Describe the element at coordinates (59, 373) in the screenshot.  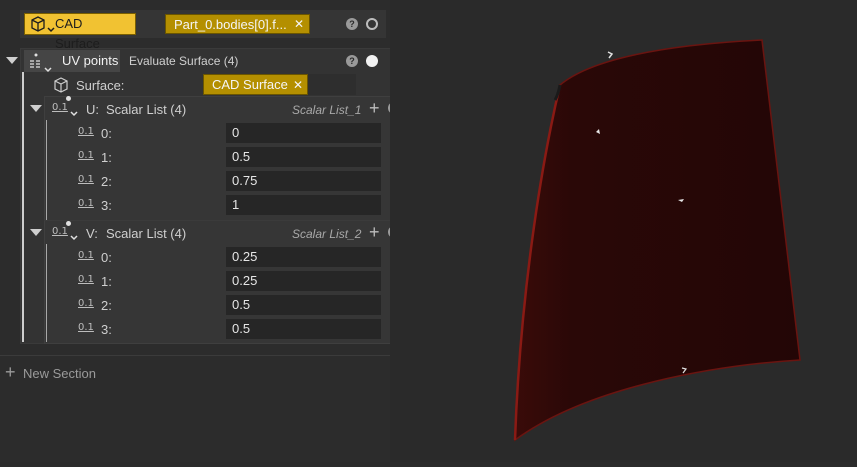
I see `new-section-button: New Section` at that location.